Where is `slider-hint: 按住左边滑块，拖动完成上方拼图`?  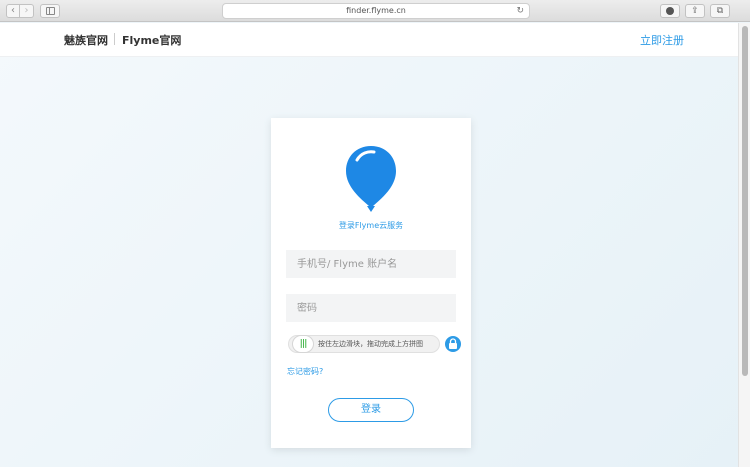 slider-hint: 按住左边滑块，拖动完成上方拼图 is located at coordinates (370, 344).